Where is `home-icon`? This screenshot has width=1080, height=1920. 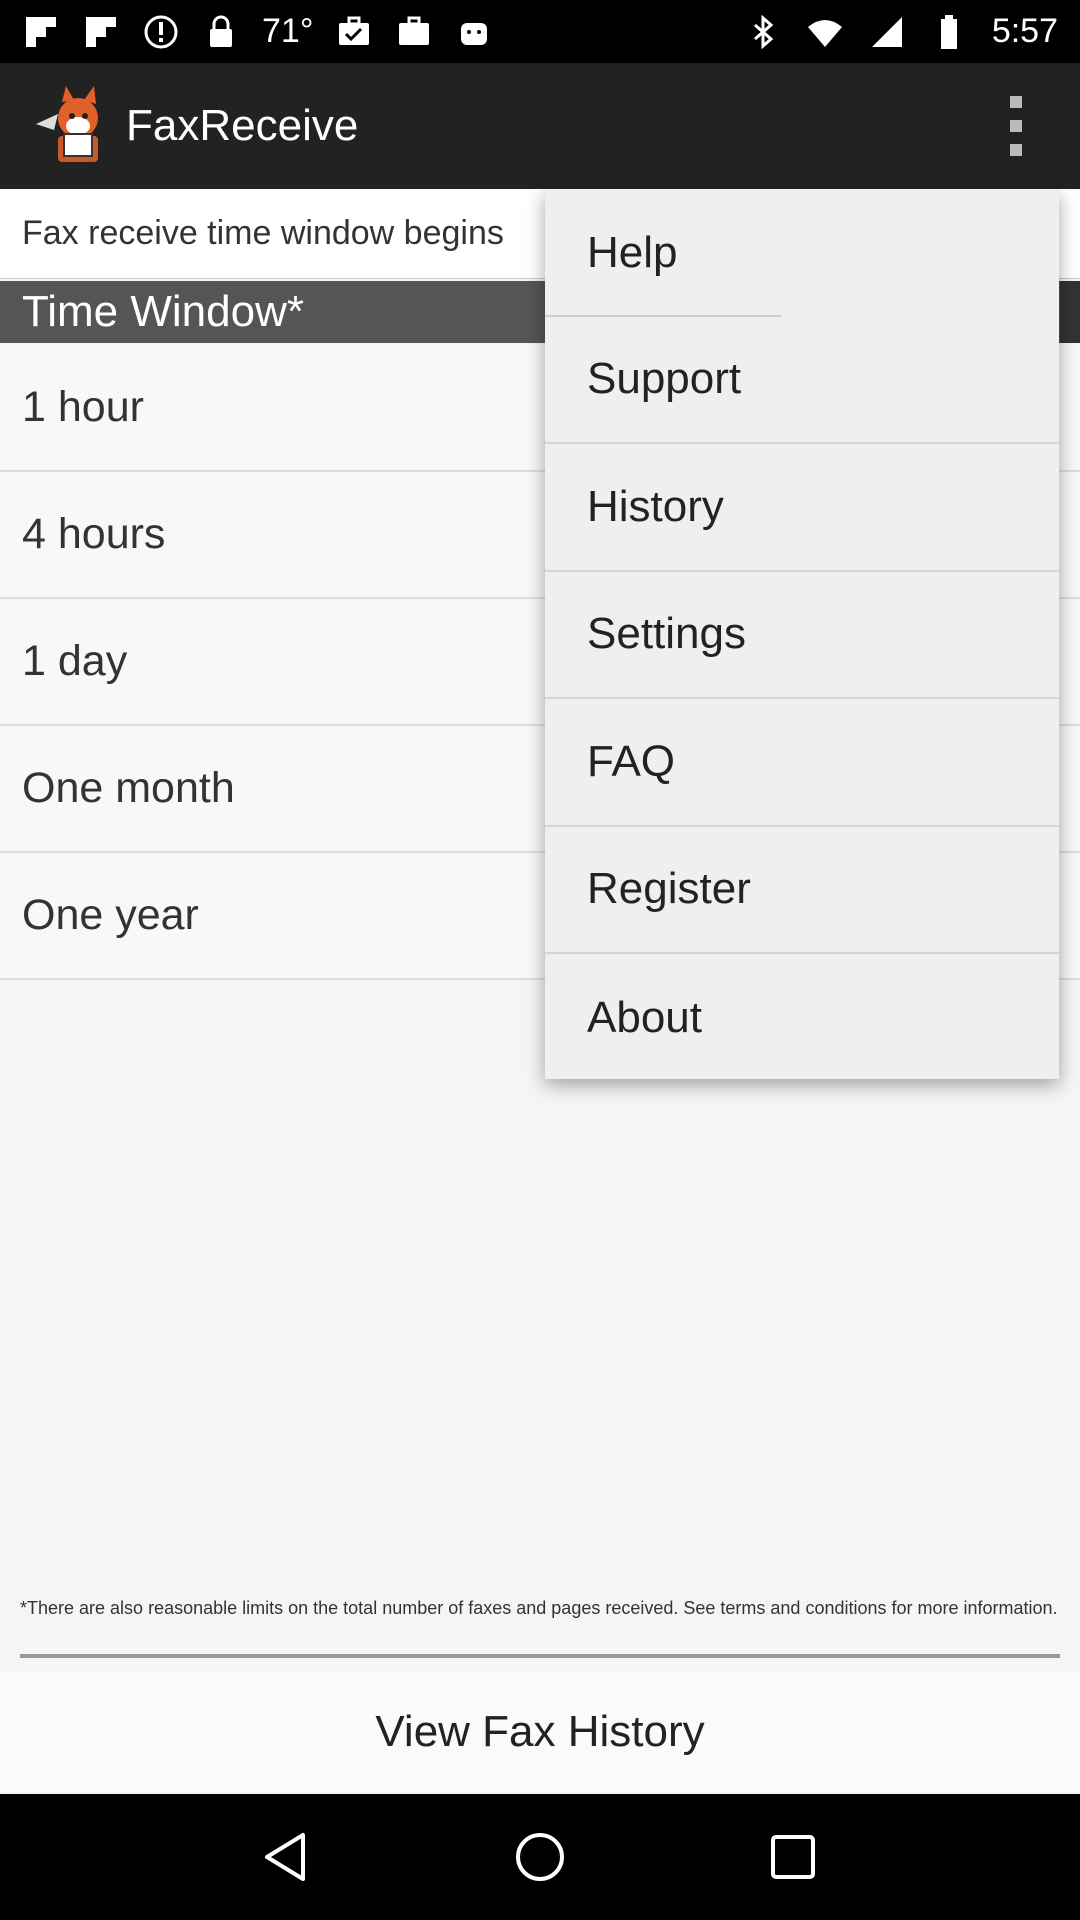
home-icon is located at coordinates (539, 1857).